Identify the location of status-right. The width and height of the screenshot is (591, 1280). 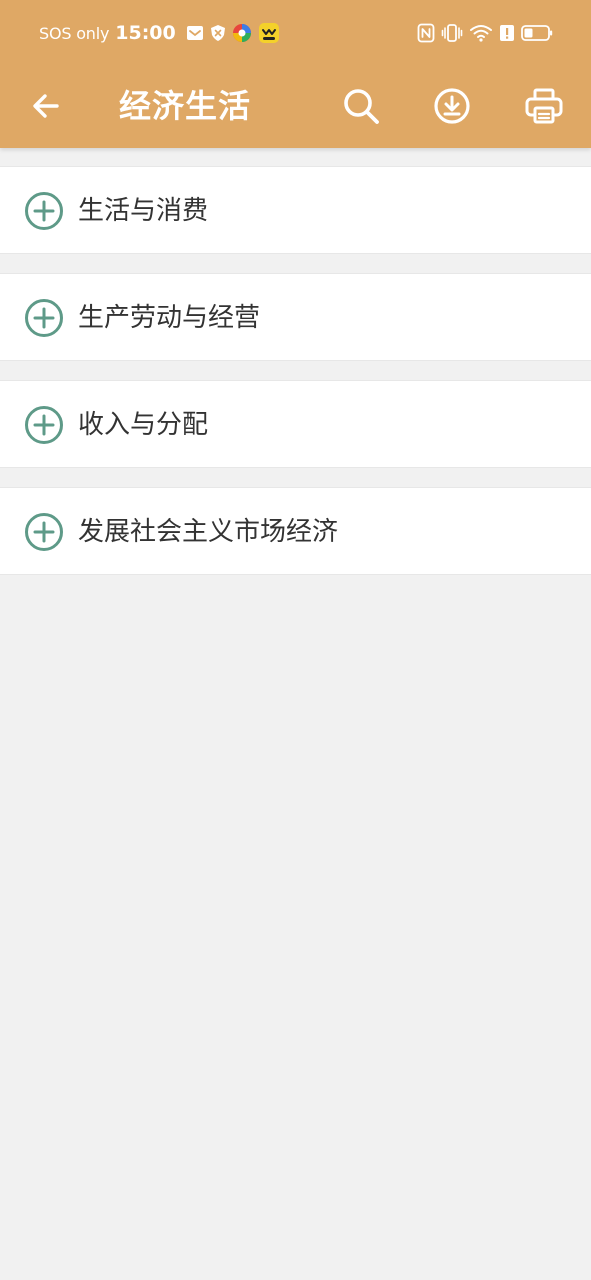
(485, 33).